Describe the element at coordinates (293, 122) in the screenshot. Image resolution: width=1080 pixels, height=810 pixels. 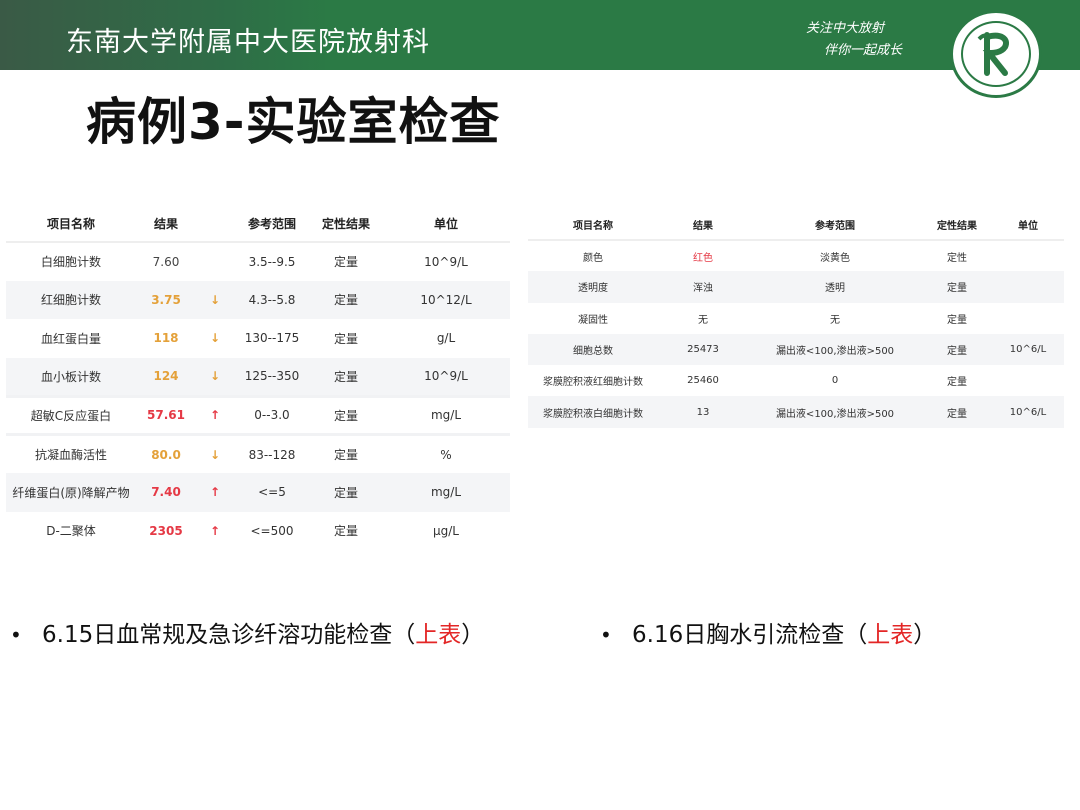
I see `page-title: 病例3-实验室检查` at that location.